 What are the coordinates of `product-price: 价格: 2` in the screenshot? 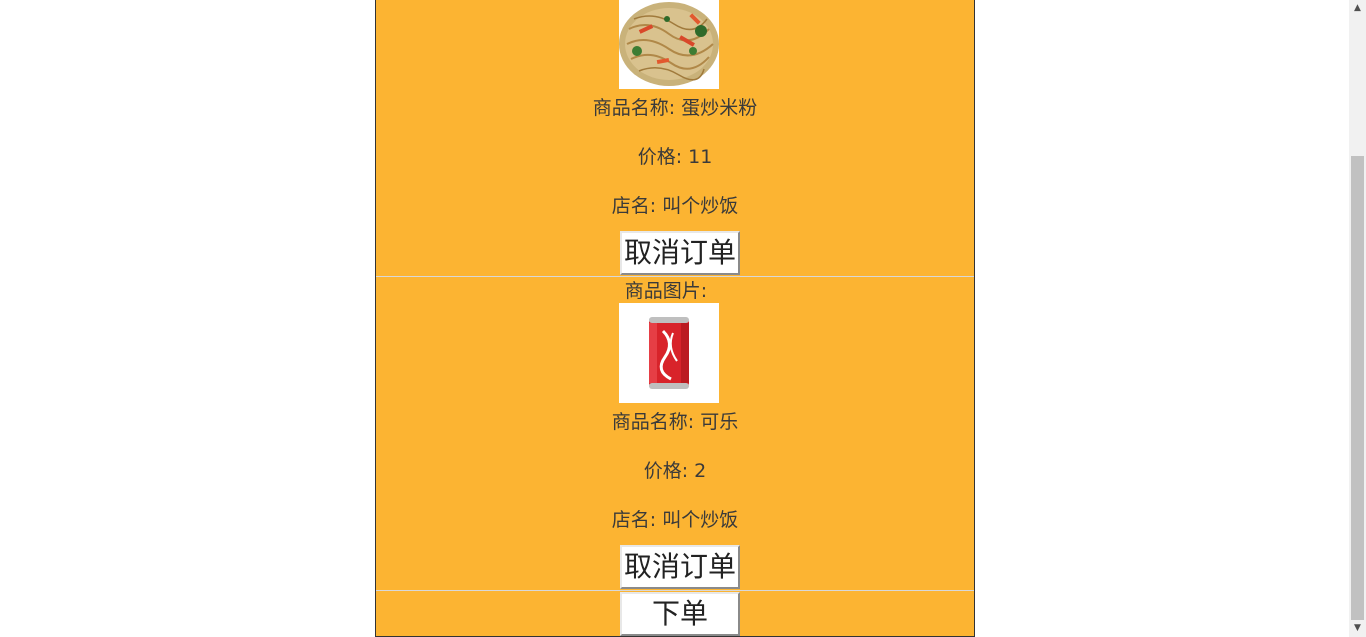 It's located at (675, 471).